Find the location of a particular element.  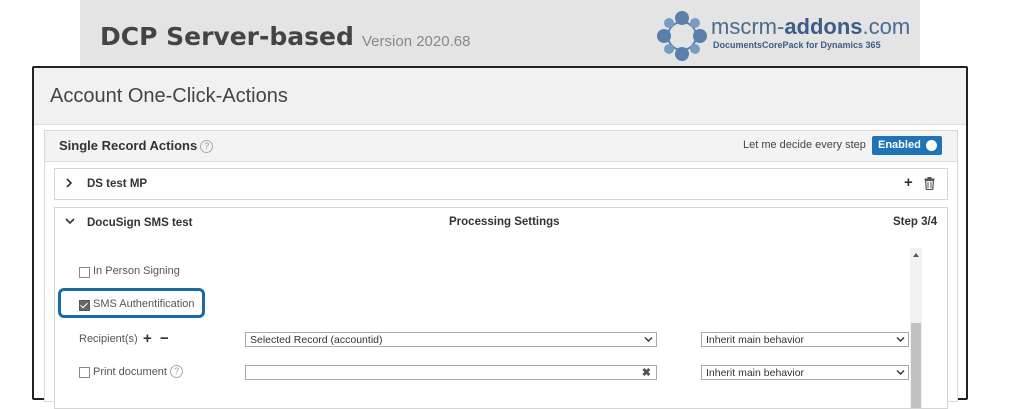

settings-scrollbar is located at coordinates (916, 328).